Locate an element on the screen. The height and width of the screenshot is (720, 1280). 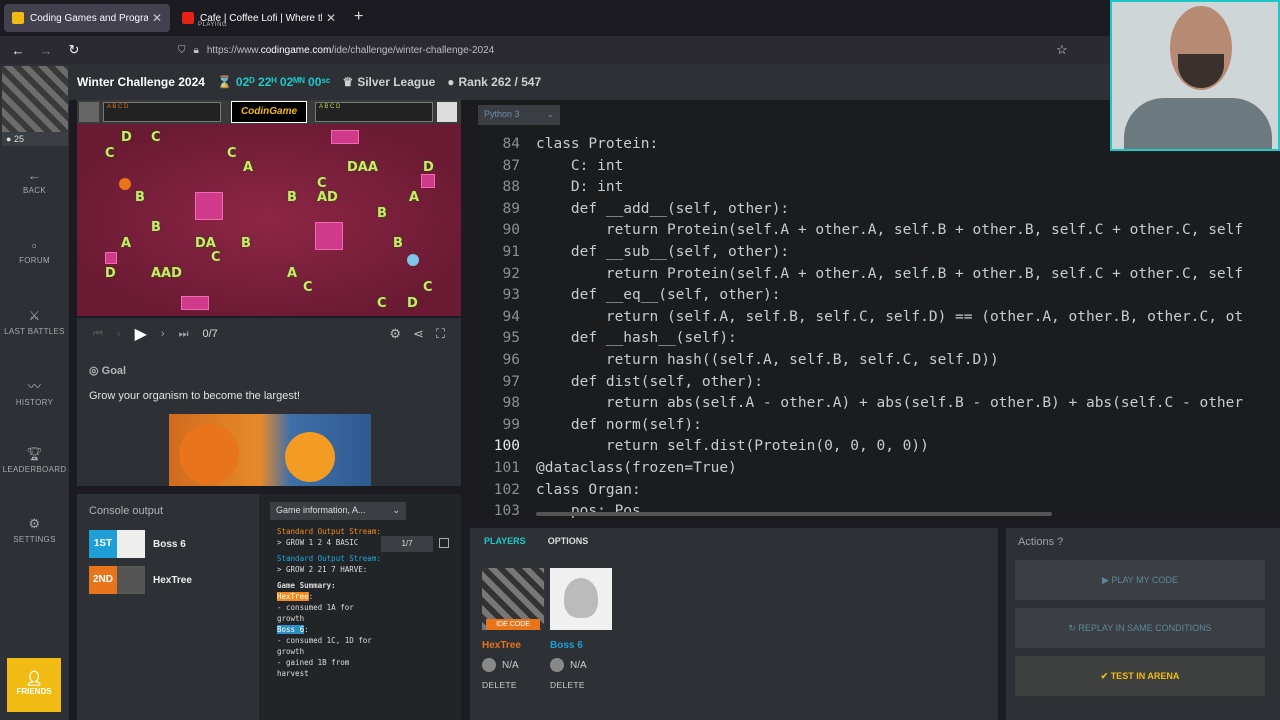
line-text: return self.dist(Protein(0, 0, 0, 0)) is located at coordinates (732, 446).